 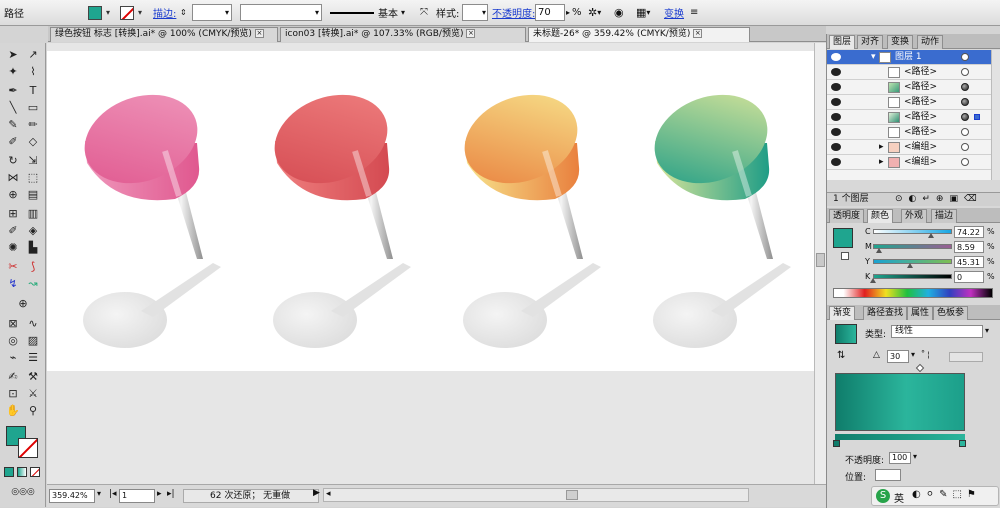 I want to click on layer-actions-icons: ⊙◐↵⊕▣⌫, so click(x=939, y=199).